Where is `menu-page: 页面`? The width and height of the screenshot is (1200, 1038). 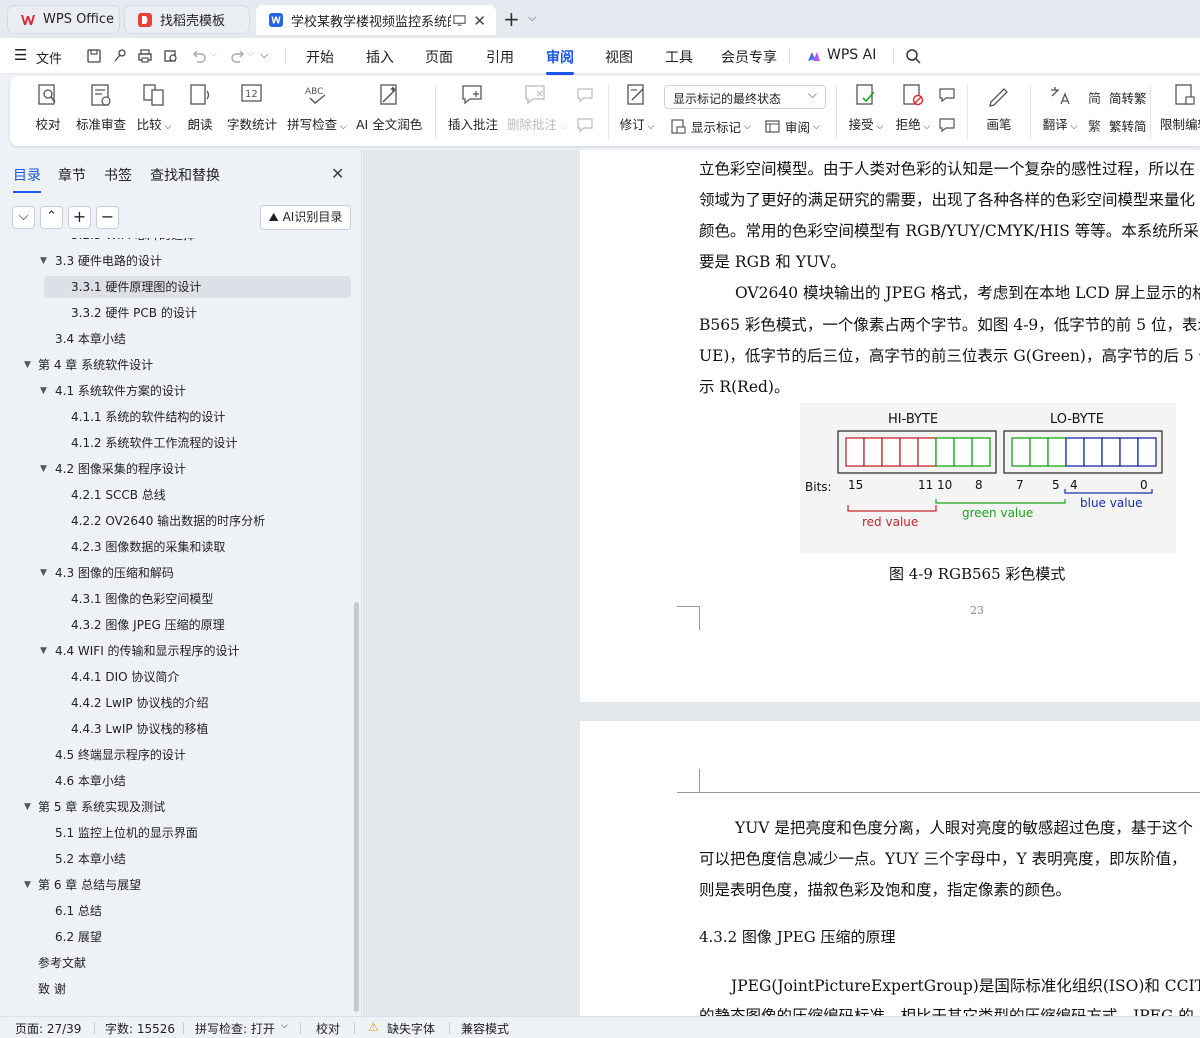 menu-page: 页面 is located at coordinates (439, 57).